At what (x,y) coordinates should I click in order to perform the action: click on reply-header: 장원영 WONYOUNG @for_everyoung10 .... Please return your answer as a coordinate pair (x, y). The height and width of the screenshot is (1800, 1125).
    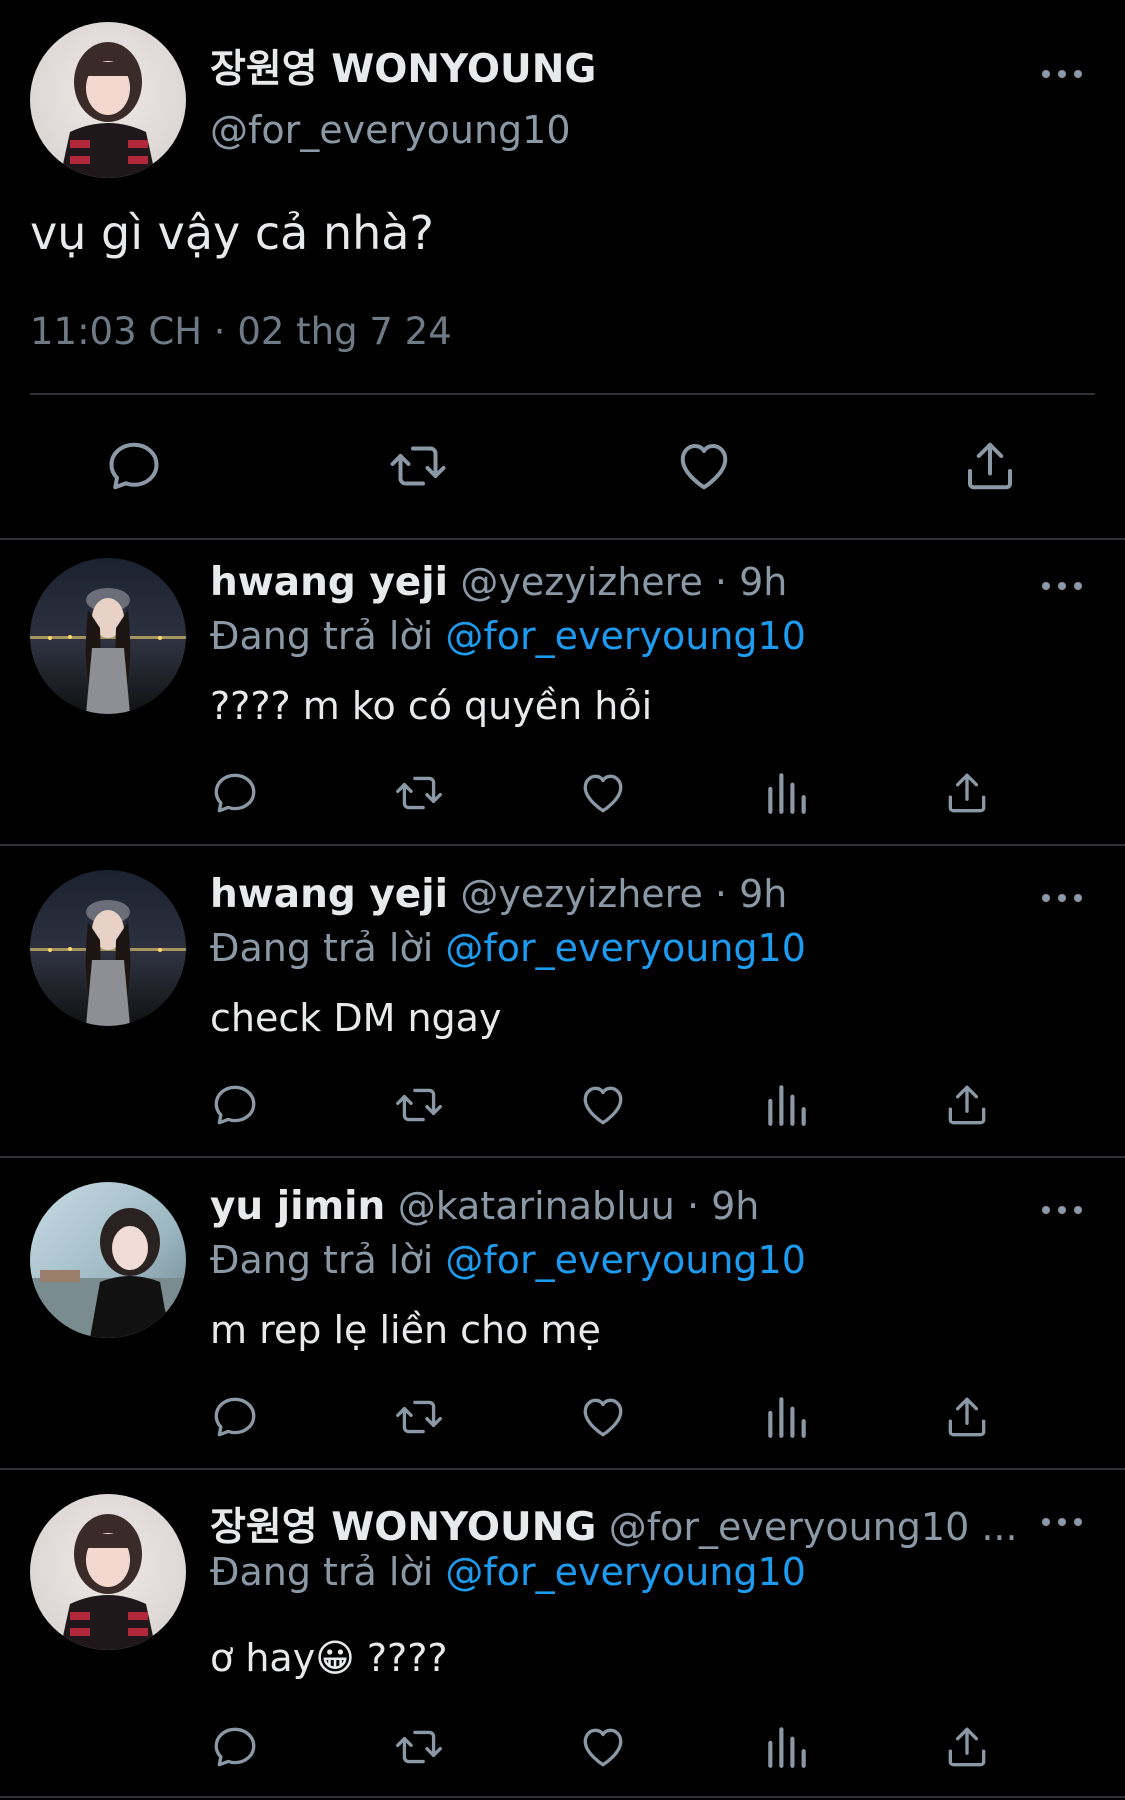
    Looking at the image, I should click on (614, 1524).